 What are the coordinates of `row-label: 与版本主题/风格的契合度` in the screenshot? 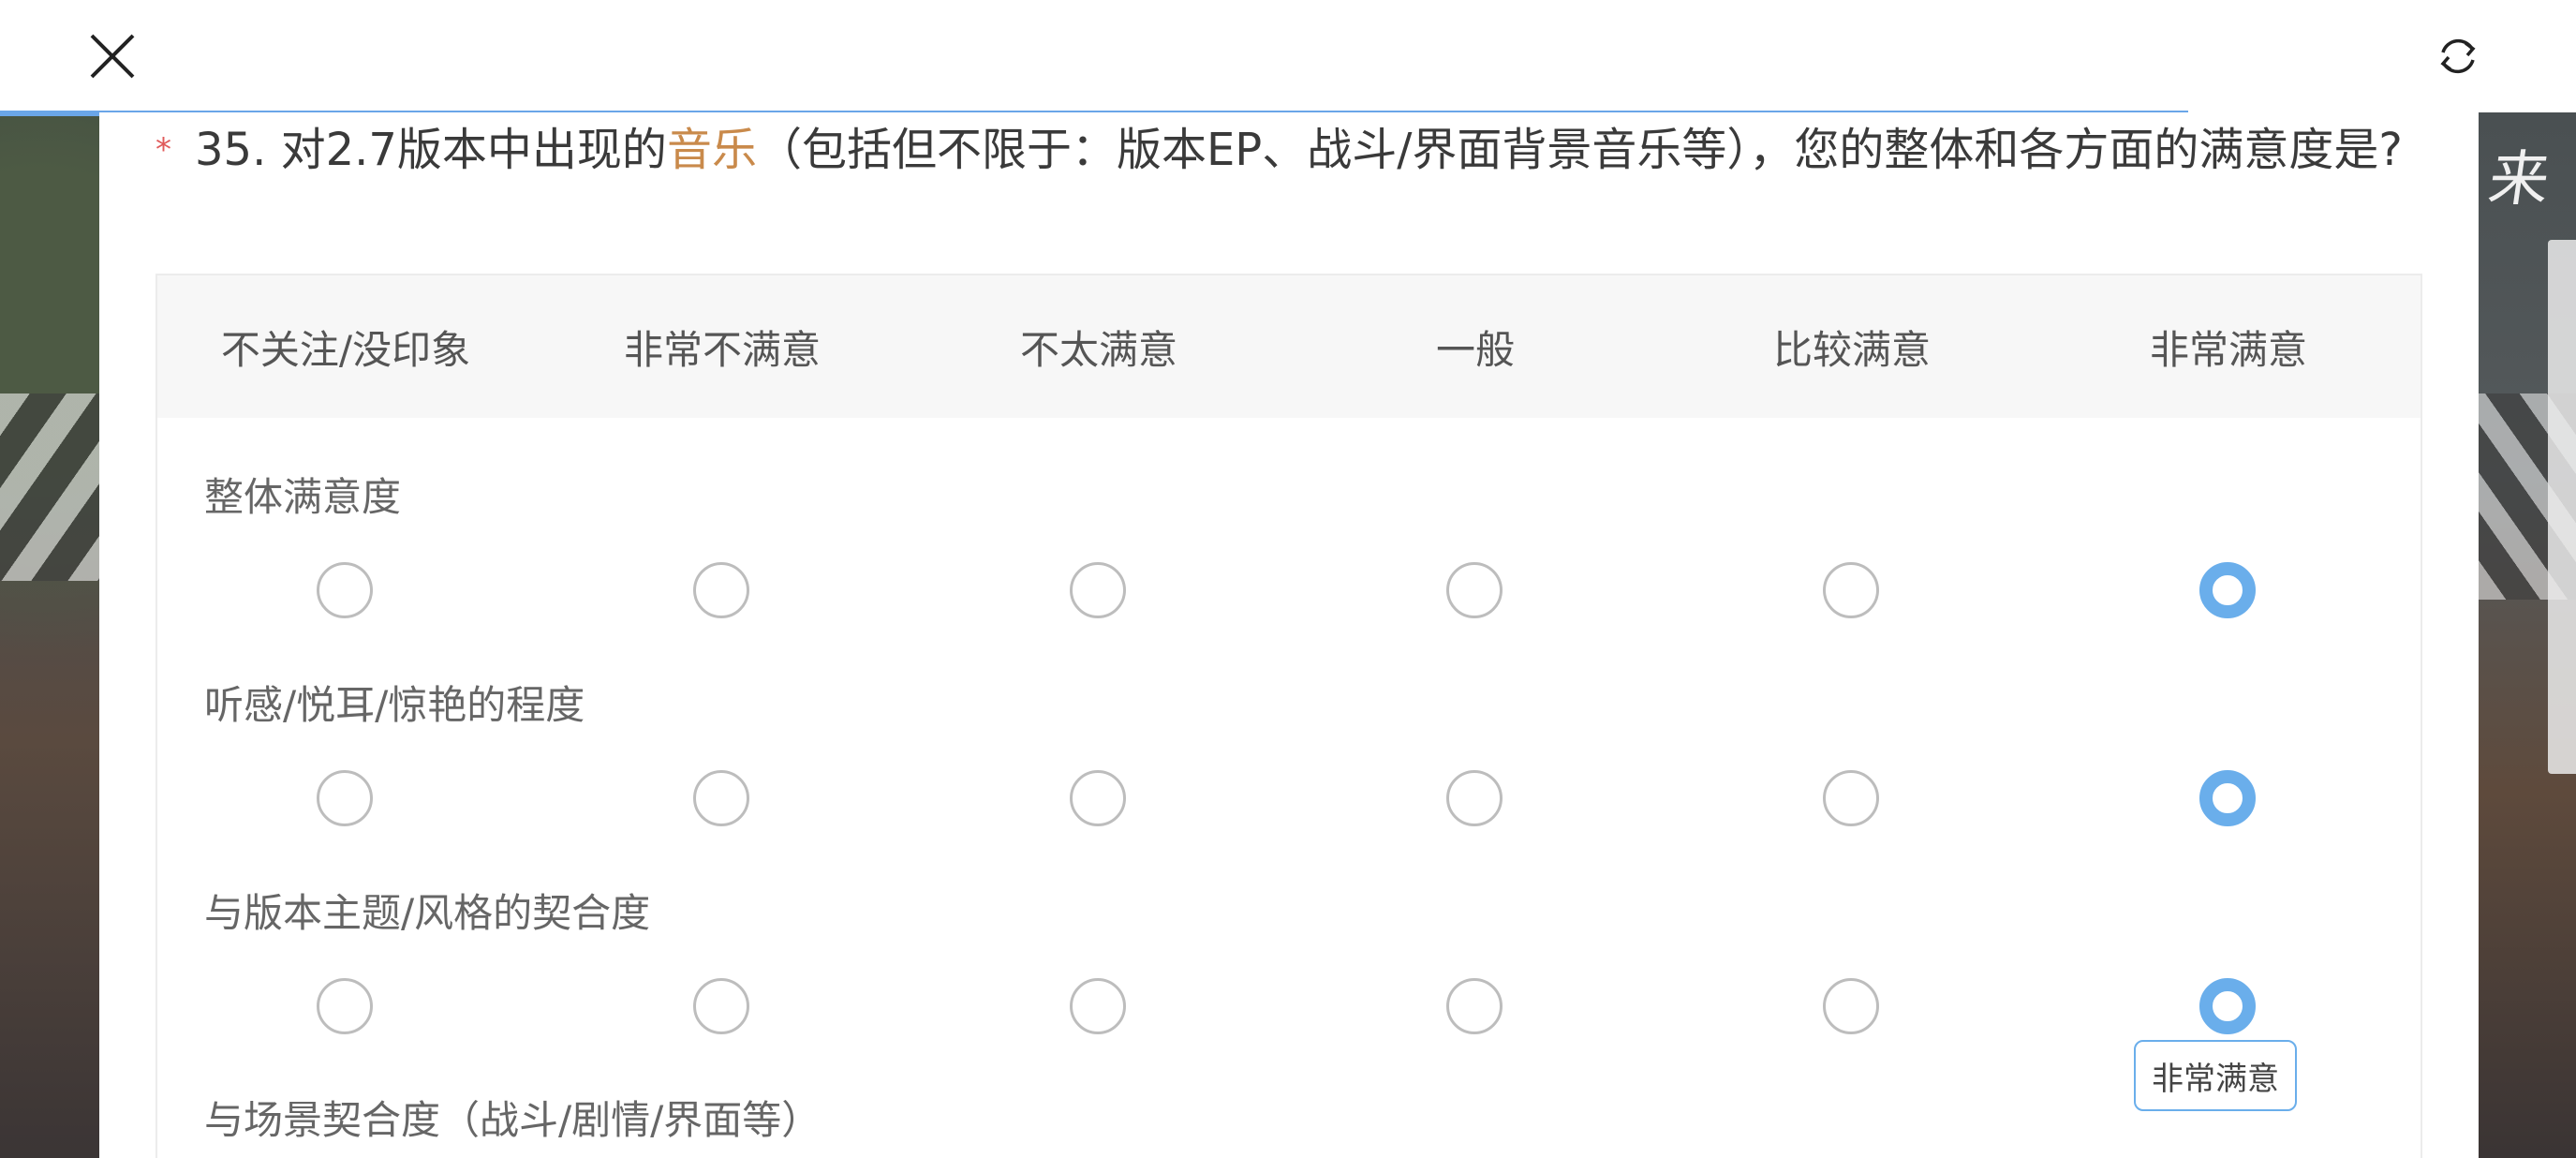 It's located at (428, 913).